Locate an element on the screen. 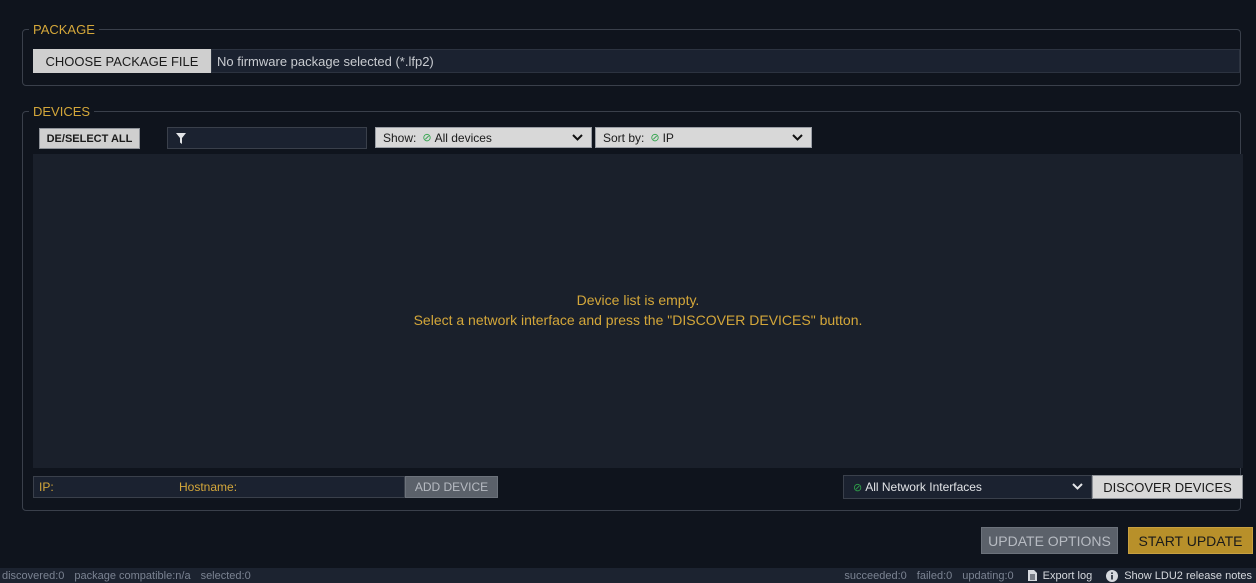 This screenshot has height=583, width=1256. update-options-button: UPDATE OPTIONS is located at coordinates (1049, 540).